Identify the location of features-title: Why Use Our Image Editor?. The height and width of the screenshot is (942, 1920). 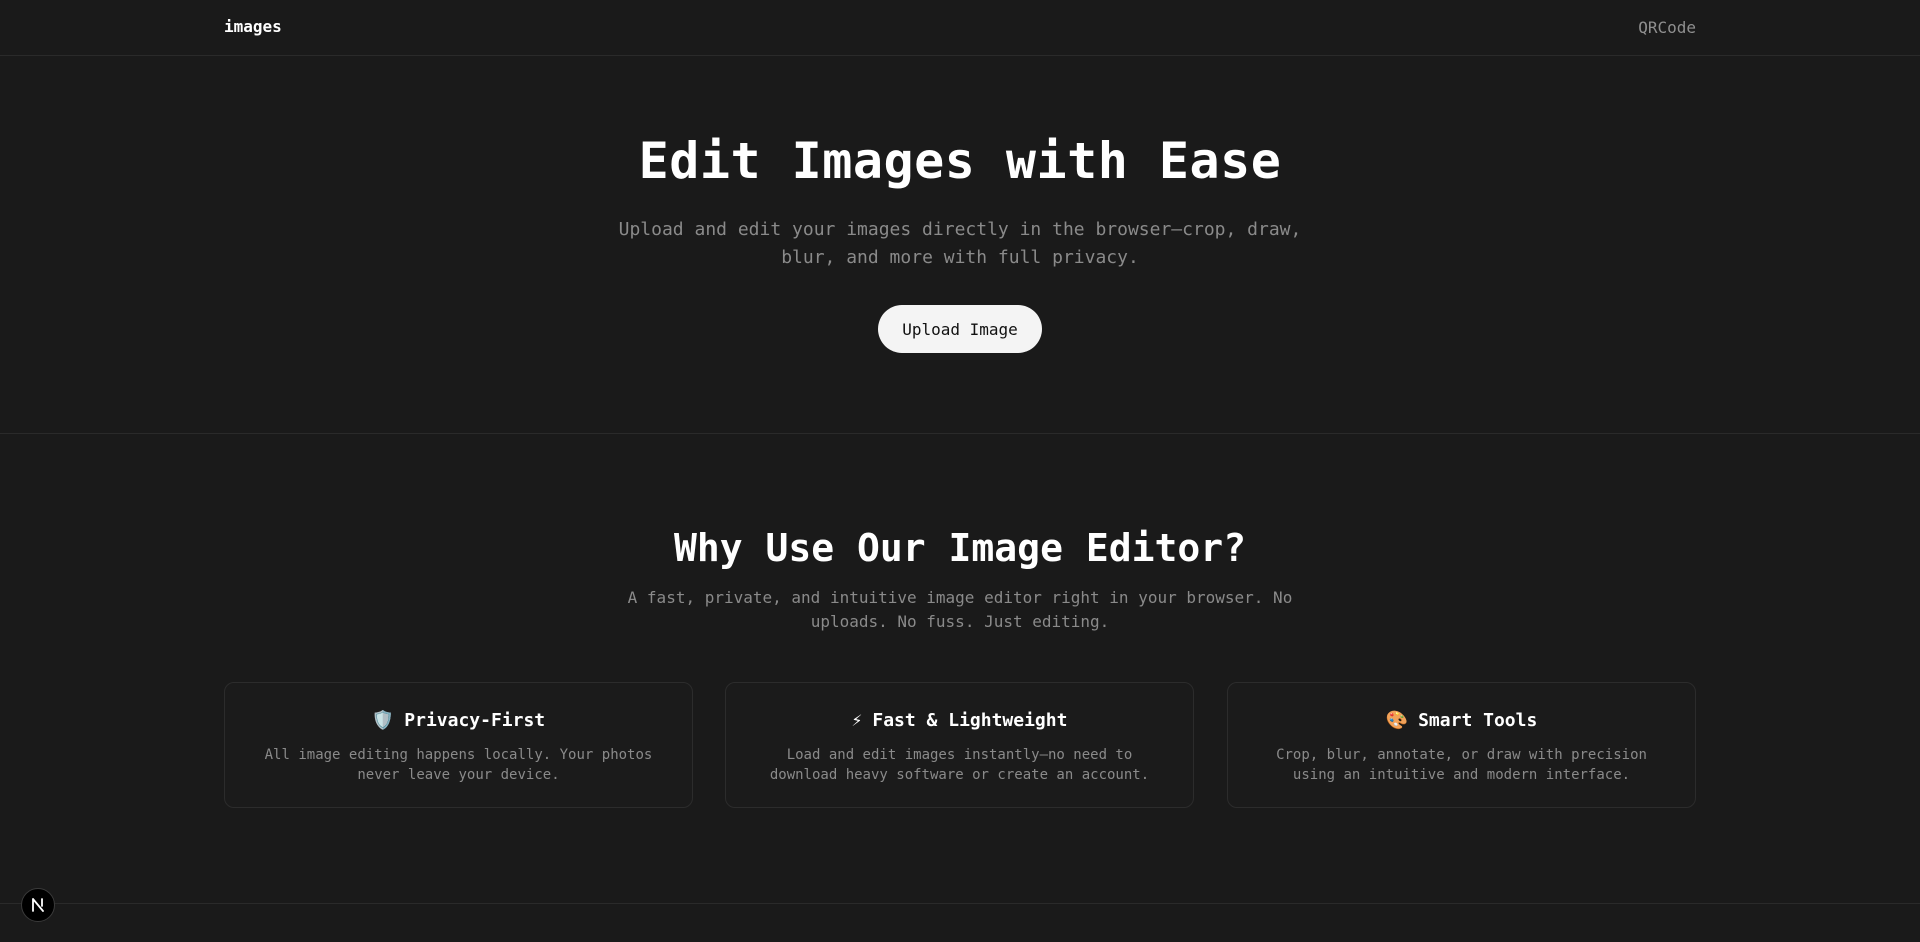
(960, 548).